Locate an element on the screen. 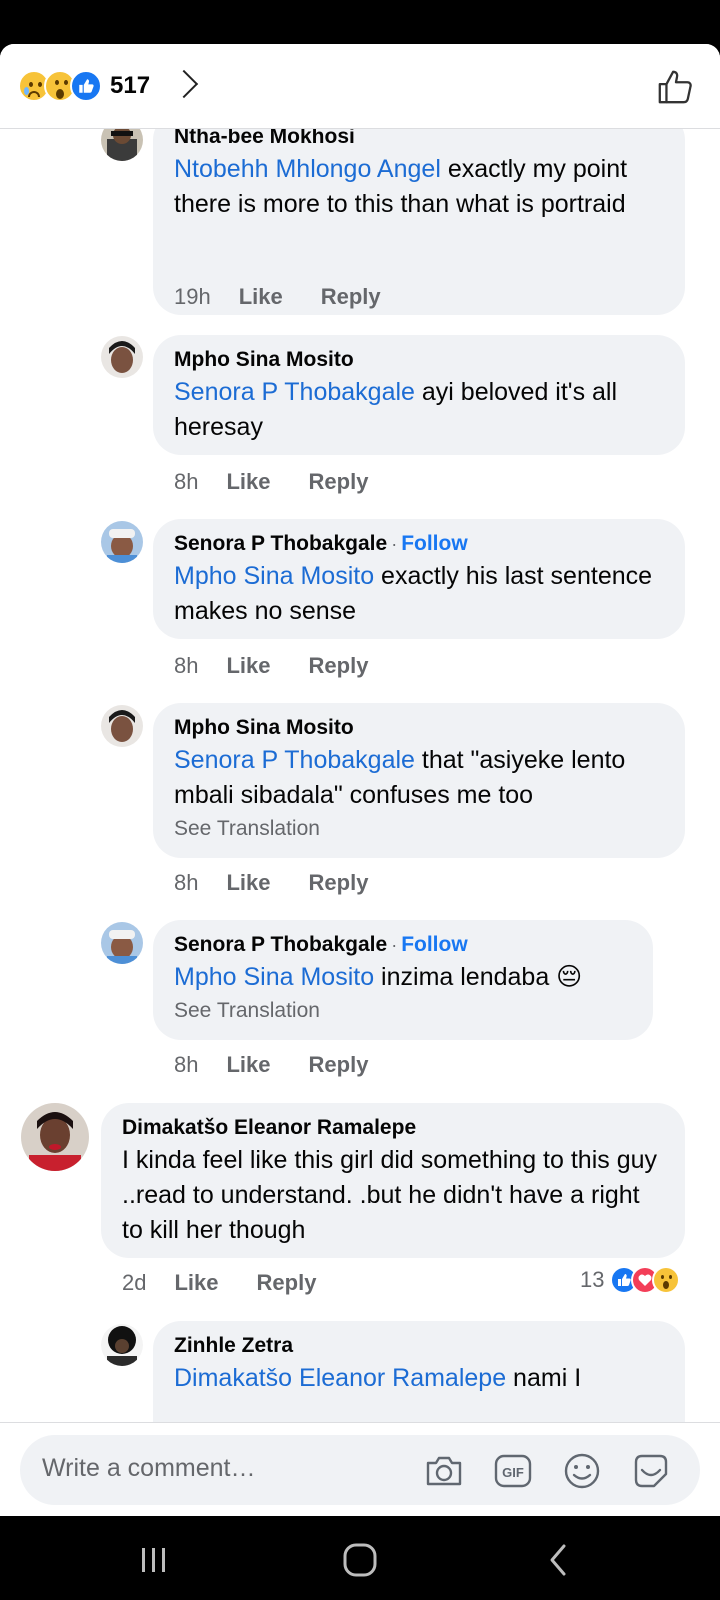 Image resolution: width=720 pixels, height=1600 pixels. comment-composer-bar: Write a comment… GIF is located at coordinates (360, 1469).